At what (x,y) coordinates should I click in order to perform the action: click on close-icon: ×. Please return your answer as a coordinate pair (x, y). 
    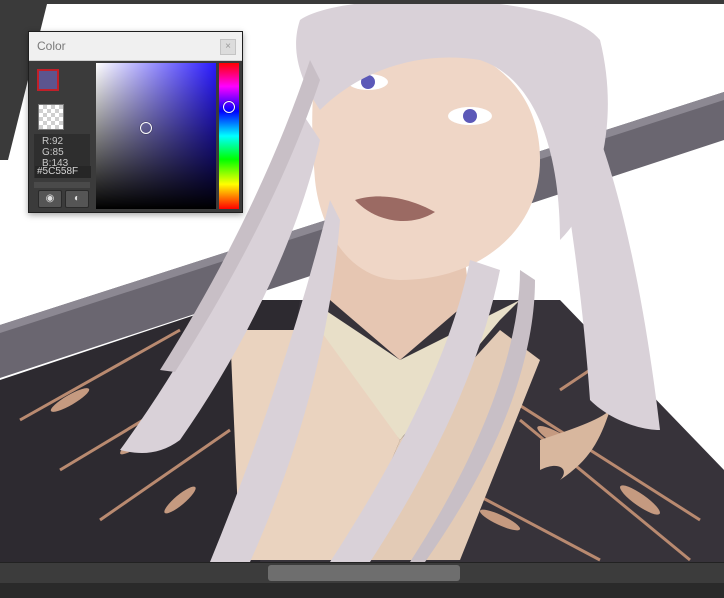
    Looking at the image, I should click on (228, 47).